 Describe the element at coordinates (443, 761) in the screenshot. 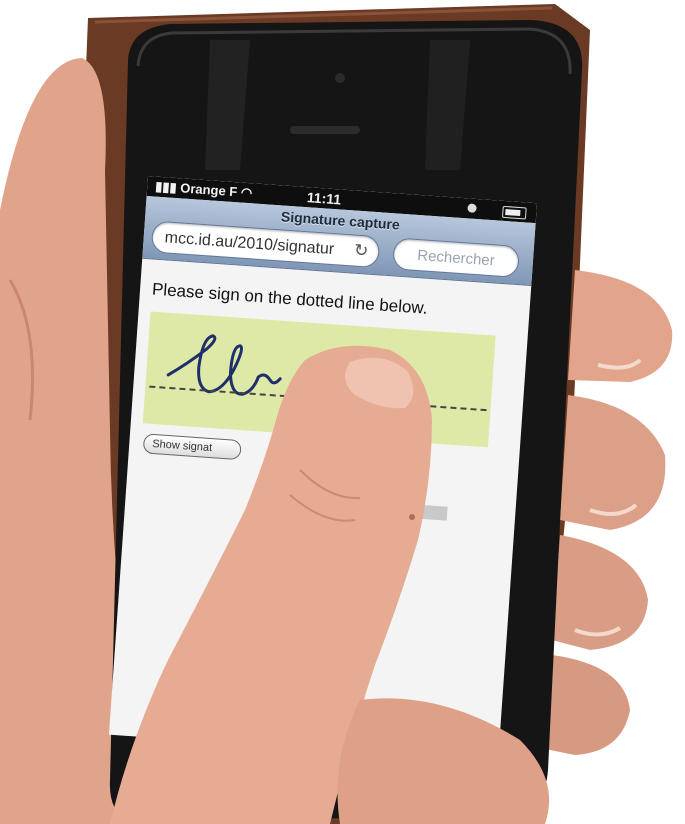

I see `lower-thumb` at that location.